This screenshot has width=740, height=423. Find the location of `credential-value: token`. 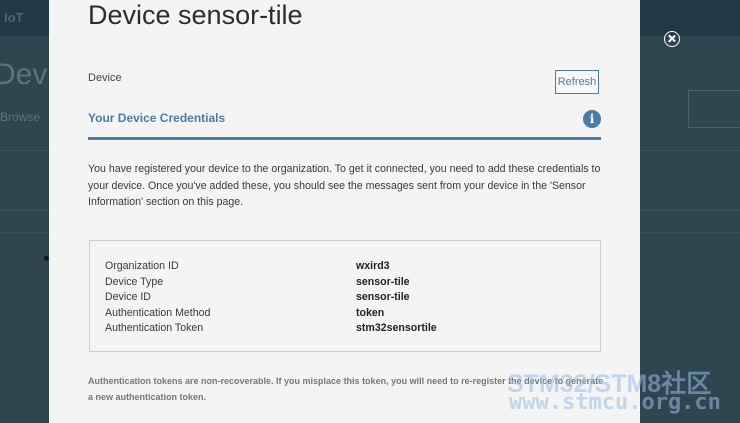

credential-value: token is located at coordinates (370, 312).